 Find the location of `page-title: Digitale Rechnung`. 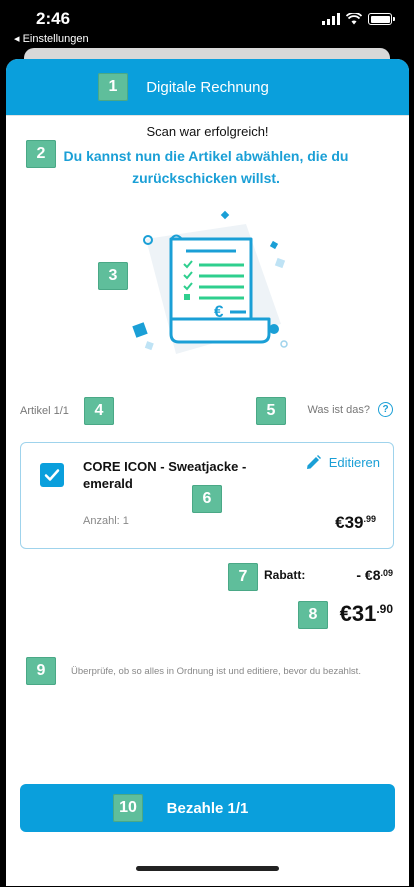

page-title: Digitale Rechnung is located at coordinates (207, 87).